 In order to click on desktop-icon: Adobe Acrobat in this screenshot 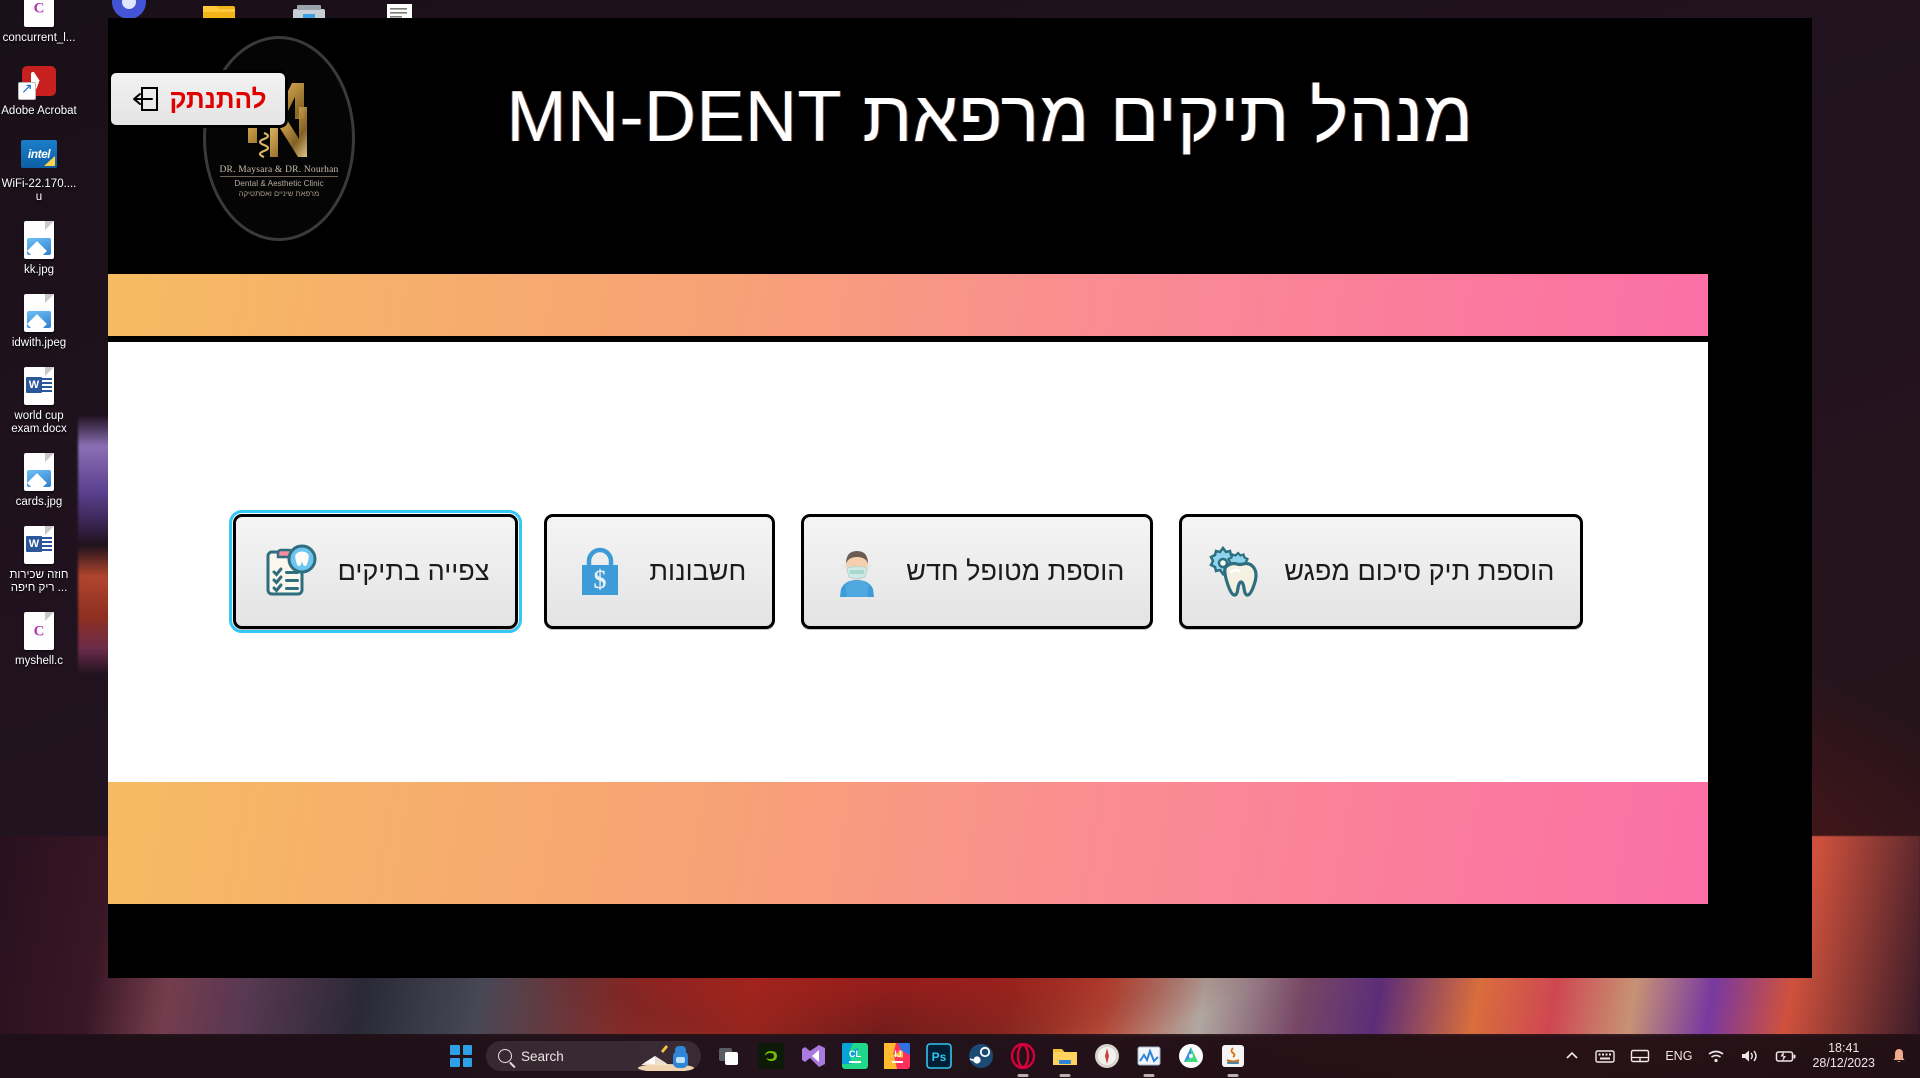, I will do `click(39, 88)`.